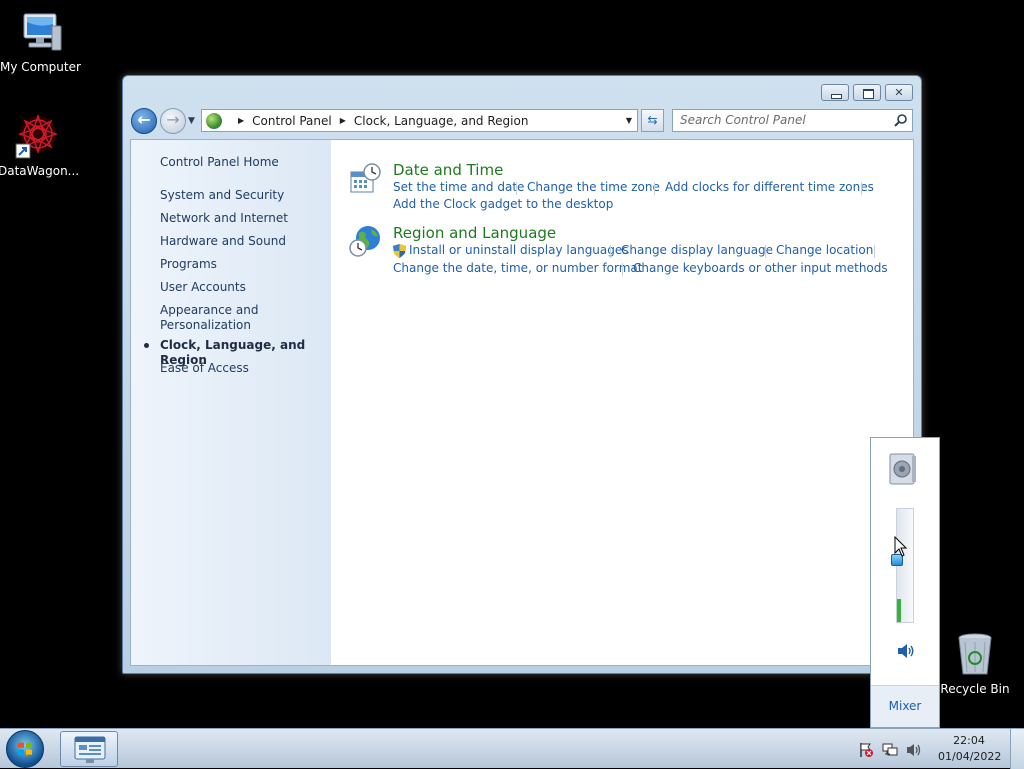 The height and width of the screenshot is (769, 1024). I want to click on chevron-down-icon: ▼, so click(191, 121).